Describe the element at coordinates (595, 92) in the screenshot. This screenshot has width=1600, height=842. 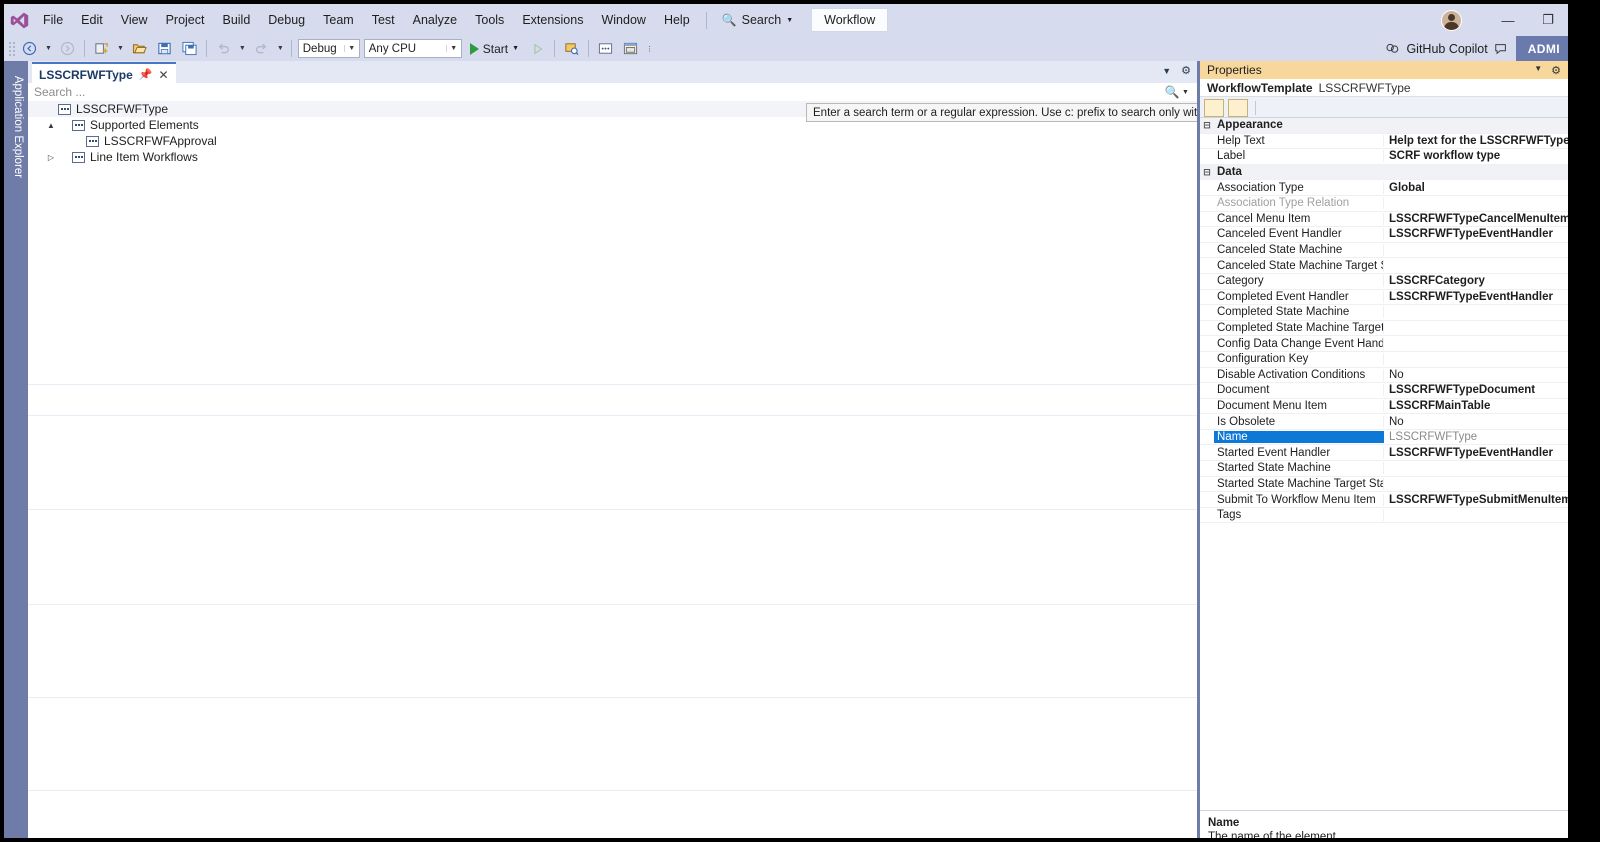
I see `search-input` at that location.